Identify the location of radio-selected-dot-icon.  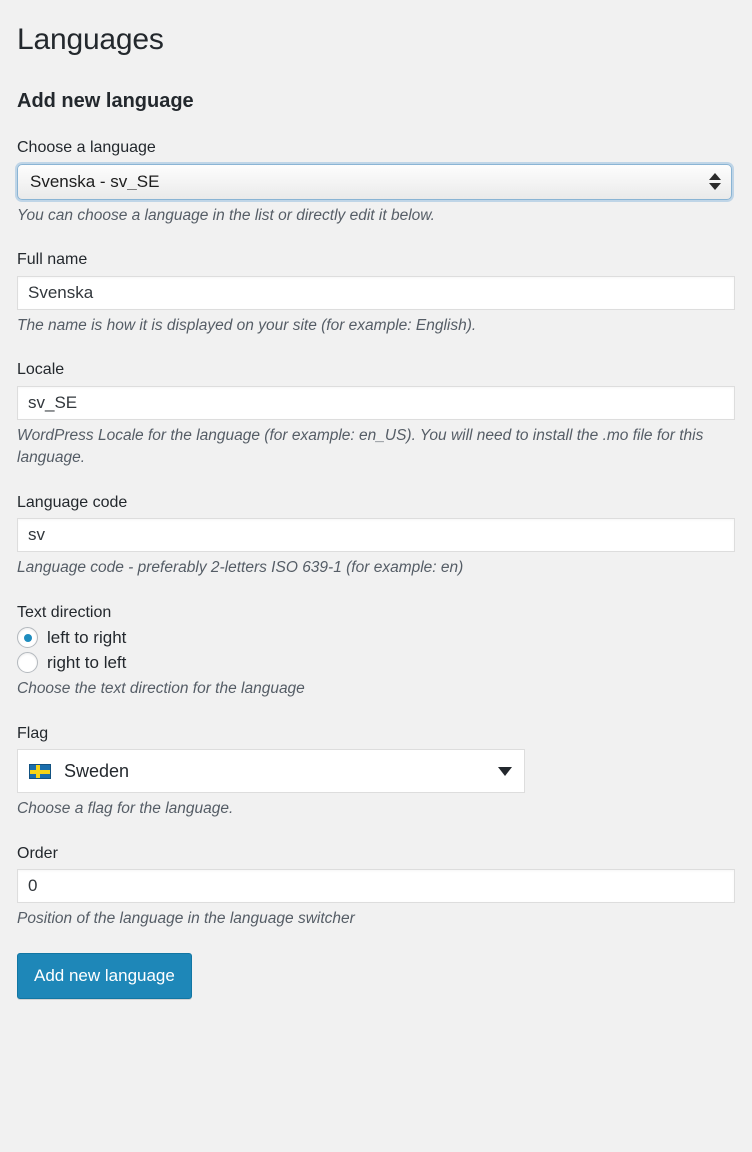
(27, 637).